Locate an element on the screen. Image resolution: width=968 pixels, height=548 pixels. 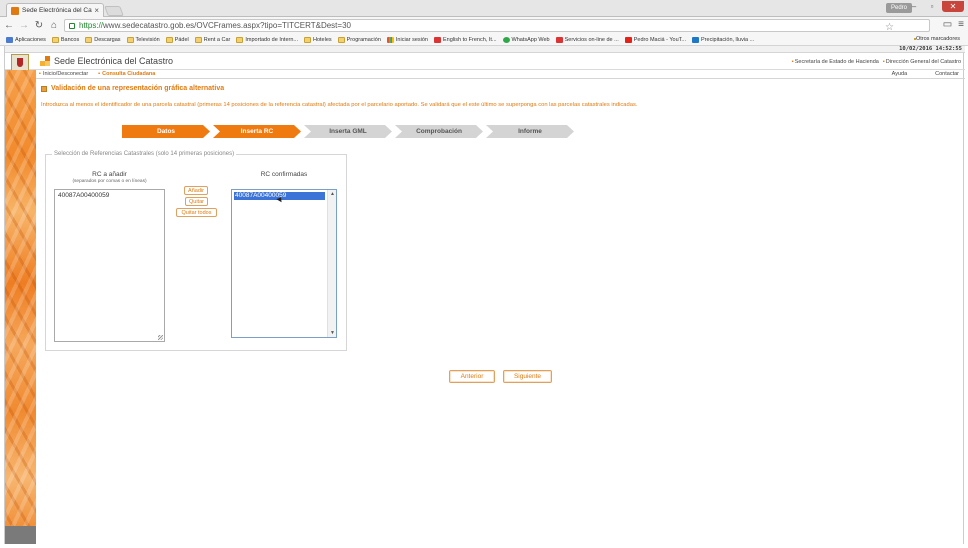
link-secretaria: Secretaría de Estado de Hacienda is located at coordinates (835, 62).